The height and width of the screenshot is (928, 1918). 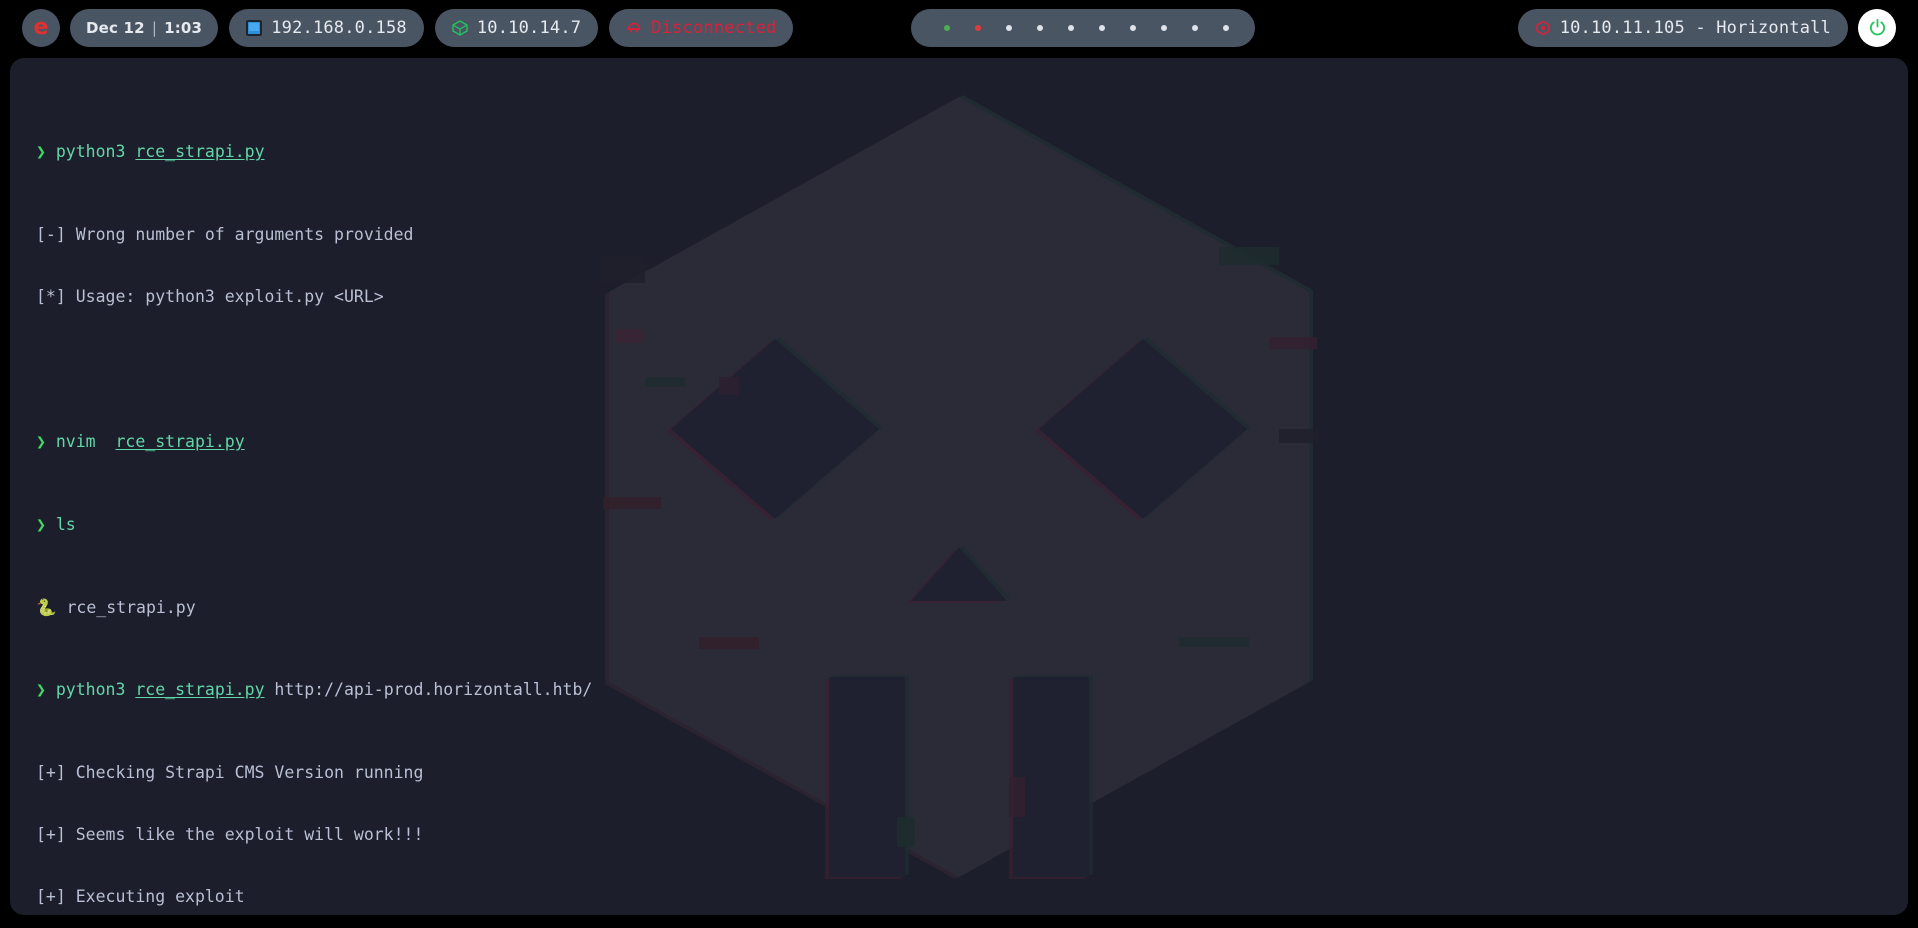 What do you see at coordinates (714, 27) in the screenshot?
I see `vpn-status-label: Disconnected` at bounding box center [714, 27].